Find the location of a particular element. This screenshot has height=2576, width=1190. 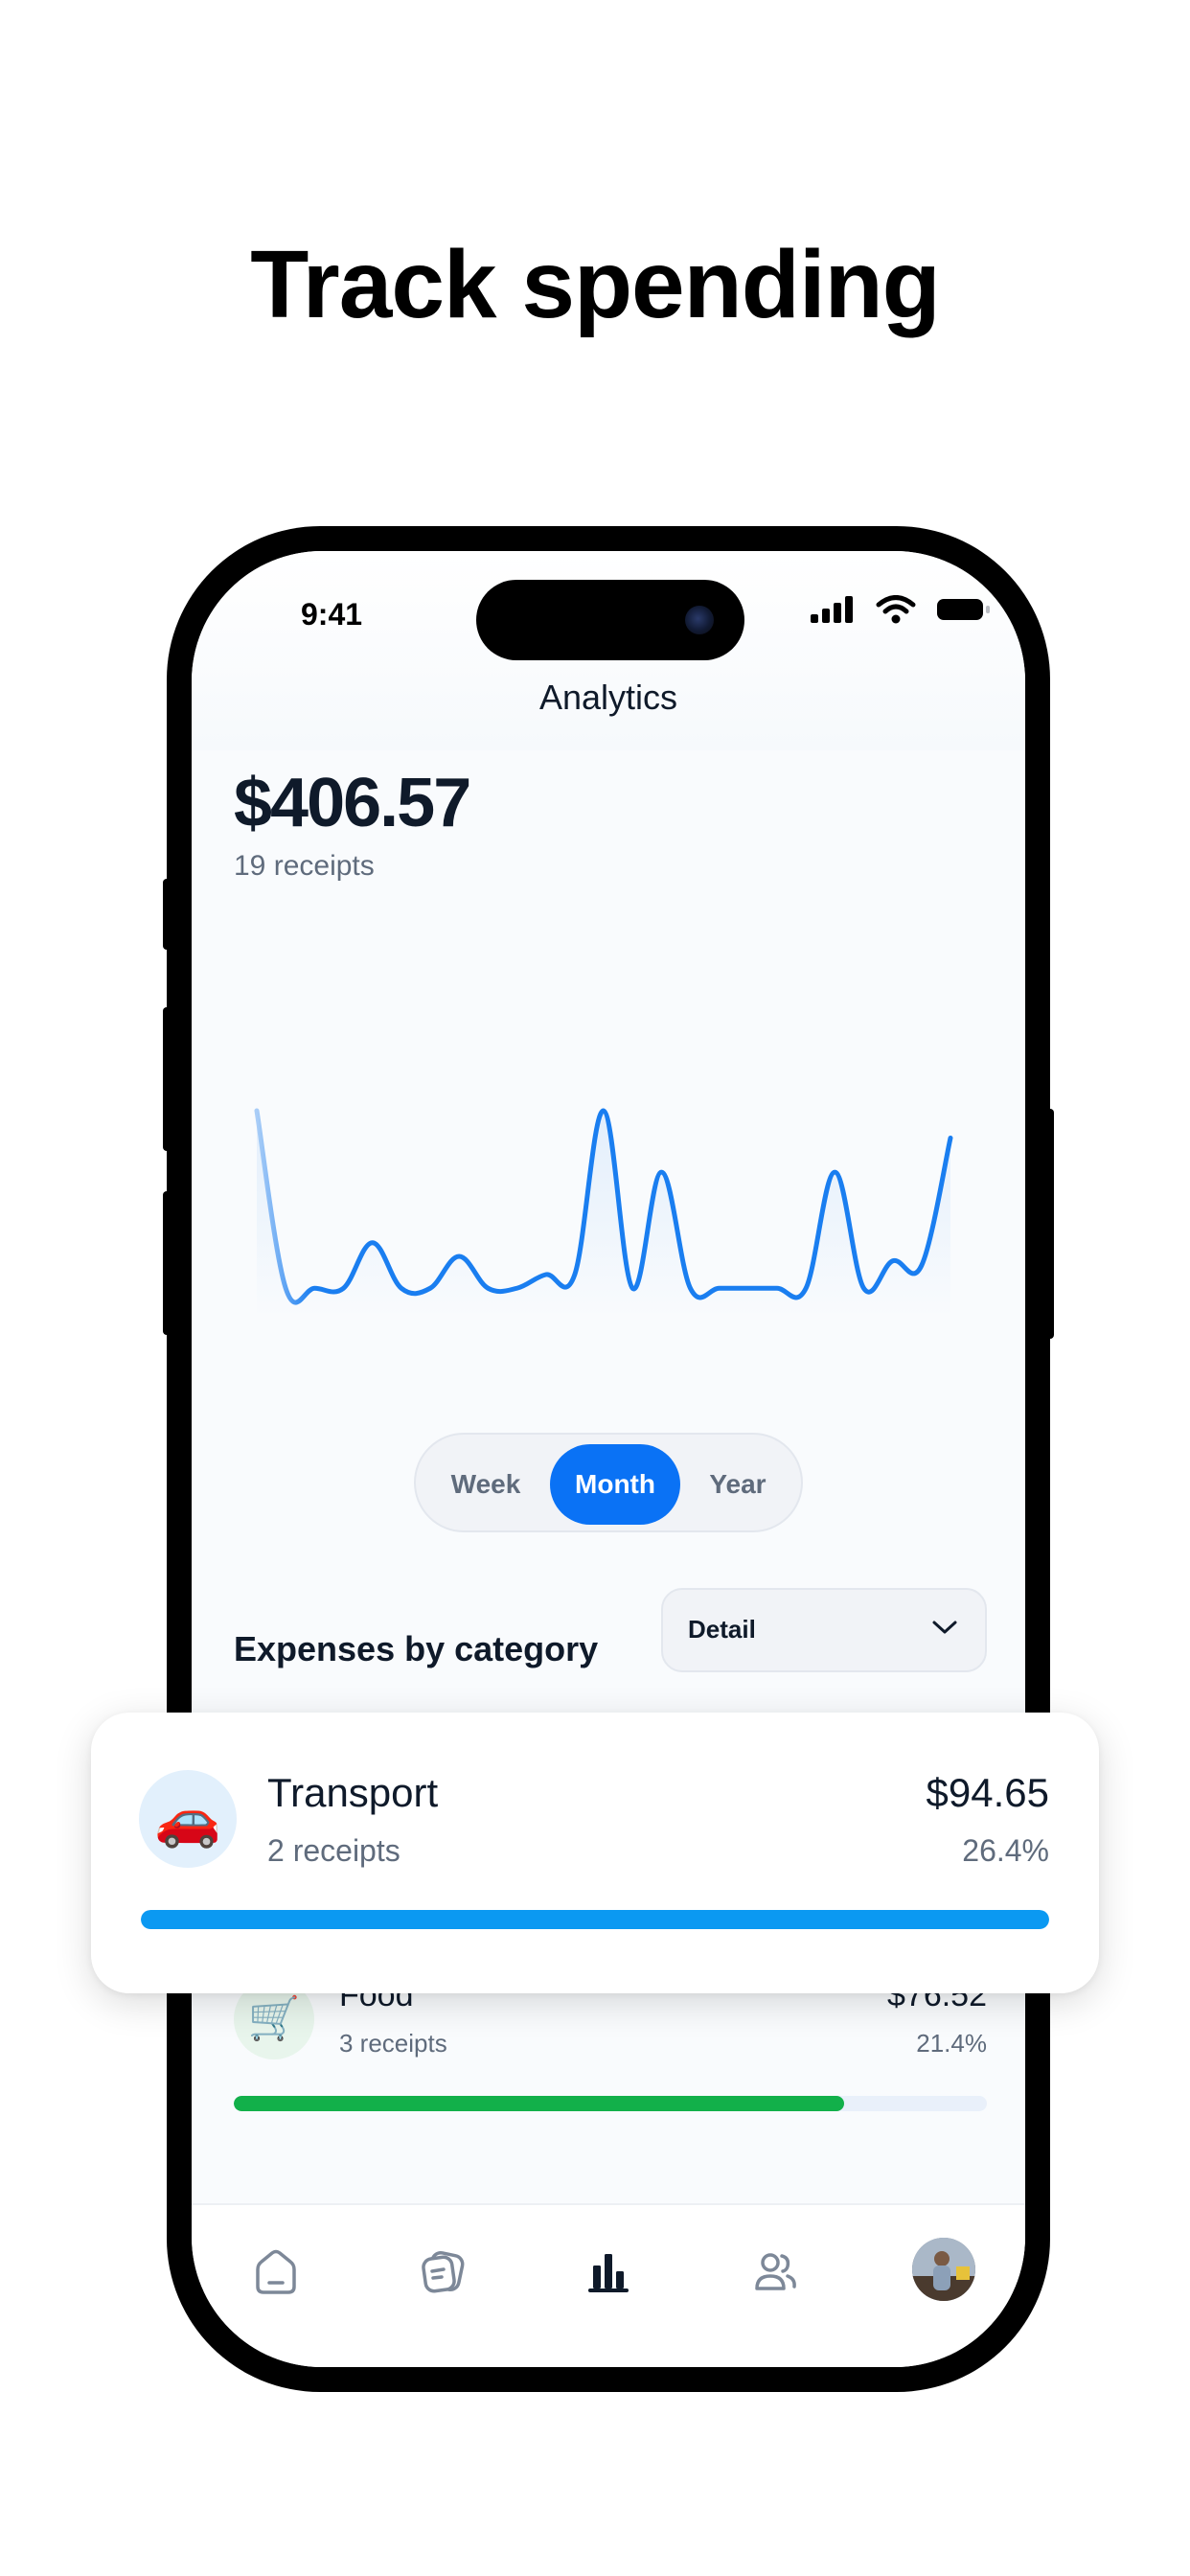

food-emoji: 🛒 is located at coordinates (274, 2019).